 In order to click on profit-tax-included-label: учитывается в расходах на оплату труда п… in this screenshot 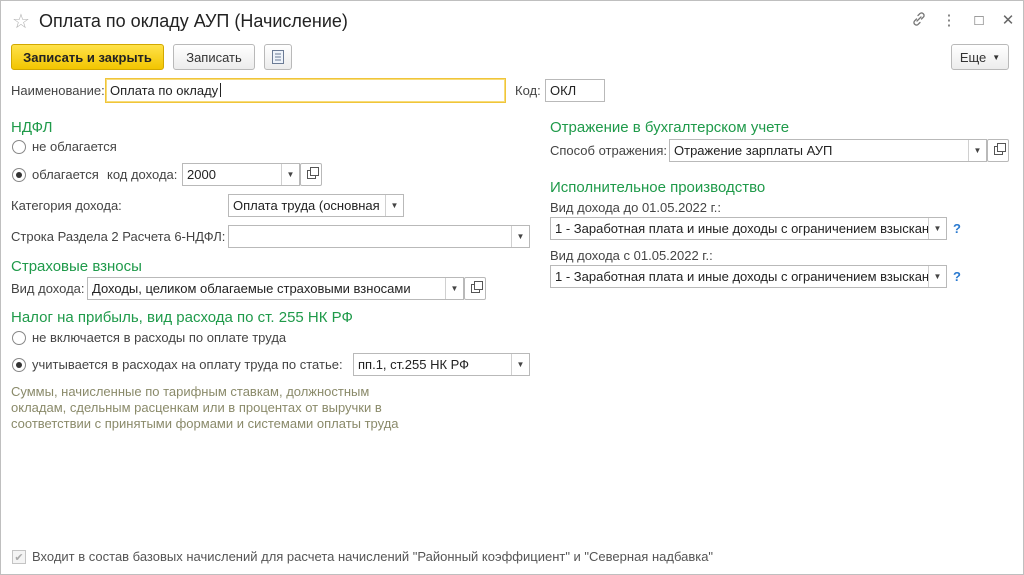, I will do `click(187, 364)`.